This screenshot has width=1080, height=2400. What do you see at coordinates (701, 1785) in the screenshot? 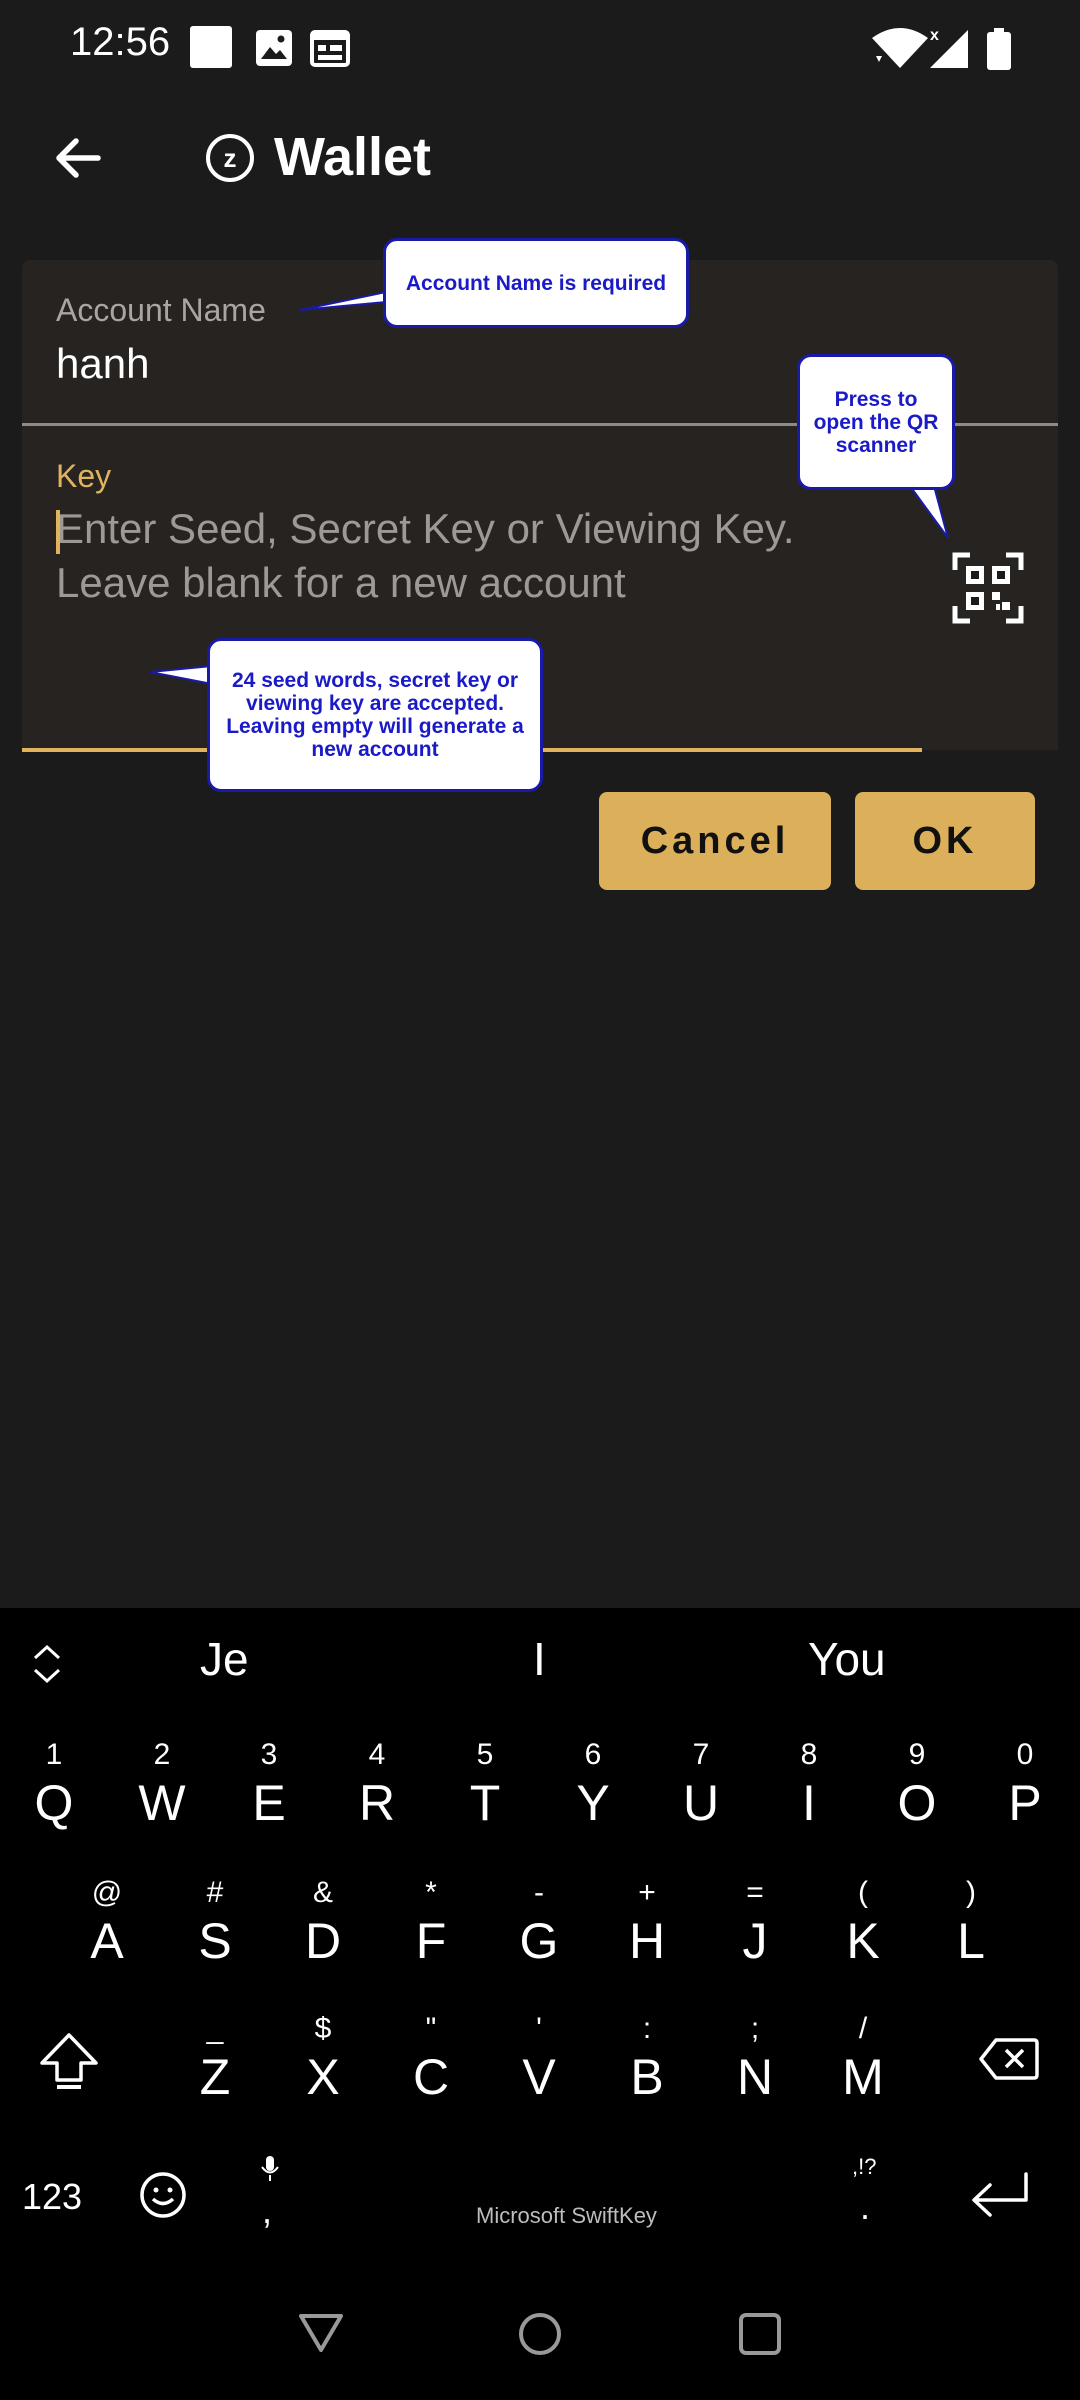
I see `key-u: 7U` at bounding box center [701, 1785].